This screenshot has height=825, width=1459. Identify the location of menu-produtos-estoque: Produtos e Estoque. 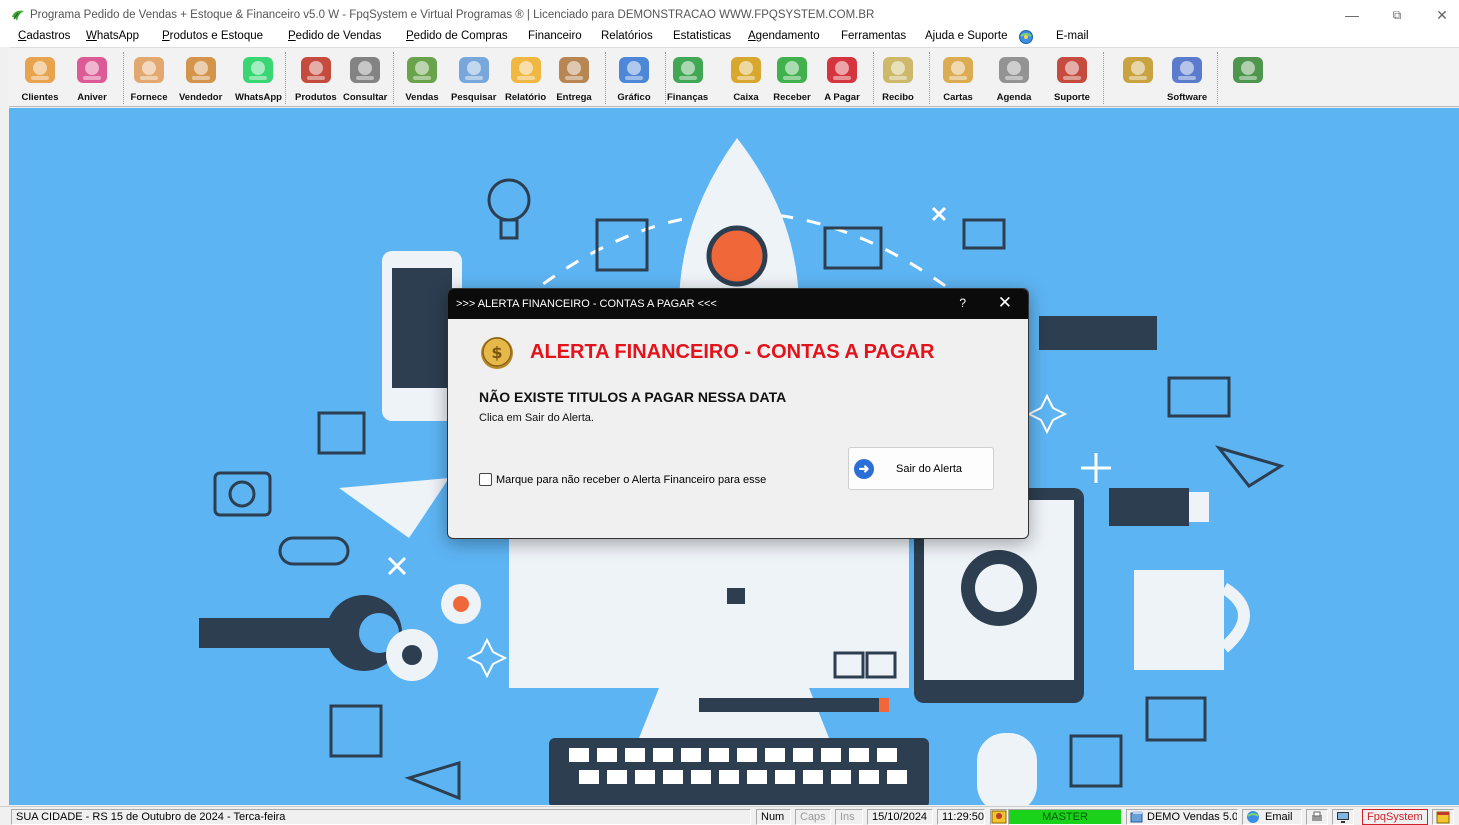
(212, 36).